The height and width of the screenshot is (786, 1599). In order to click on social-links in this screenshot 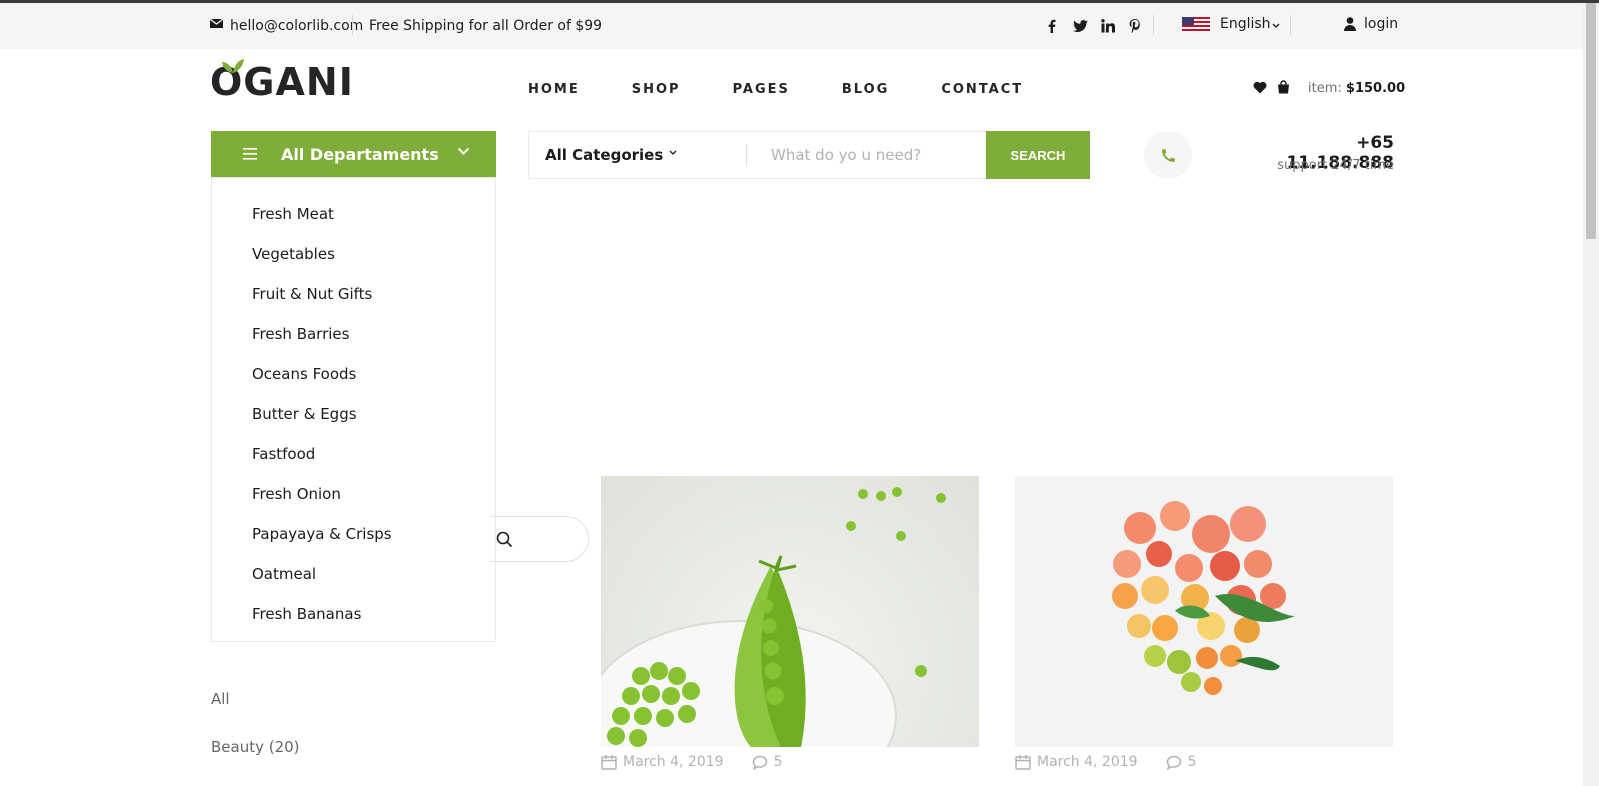, I will do `click(1094, 25)`.